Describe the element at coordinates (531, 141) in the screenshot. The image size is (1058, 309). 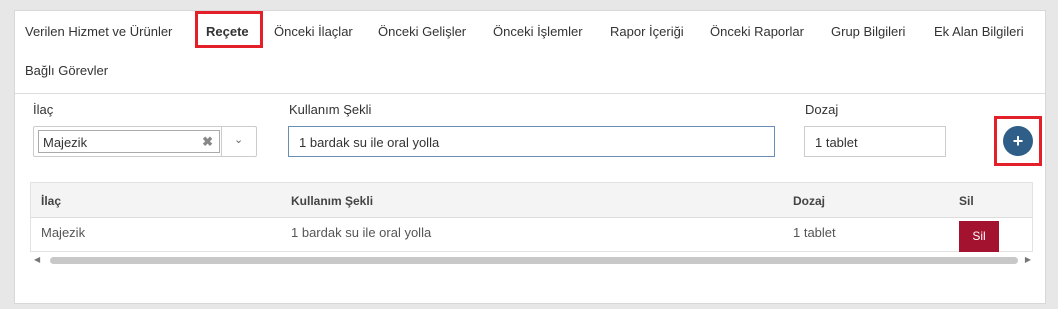
I see `kullanim-input: 1 bardak su ile oral yolla` at that location.